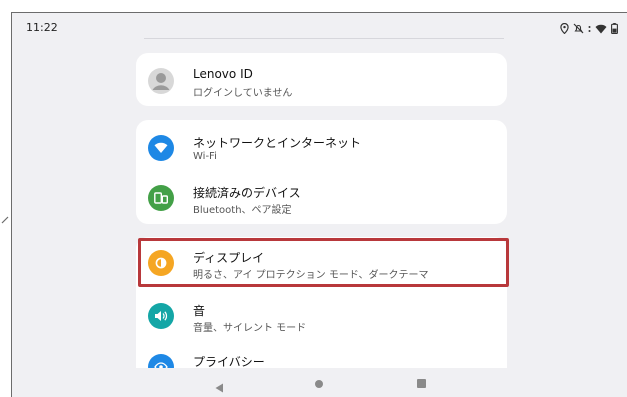  What do you see at coordinates (564, 28) in the screenshot?
I see `location-icon` at bounding box center [564, 28].